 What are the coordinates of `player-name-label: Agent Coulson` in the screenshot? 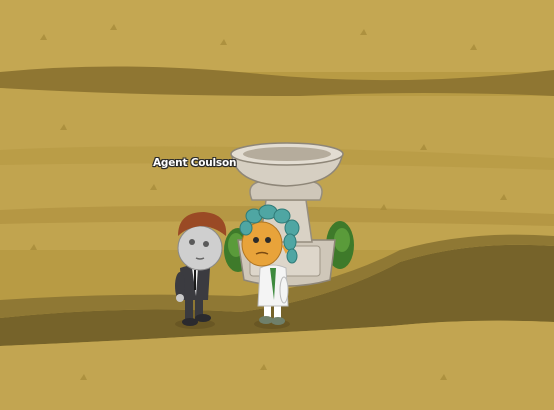 It's located at (195, 163).